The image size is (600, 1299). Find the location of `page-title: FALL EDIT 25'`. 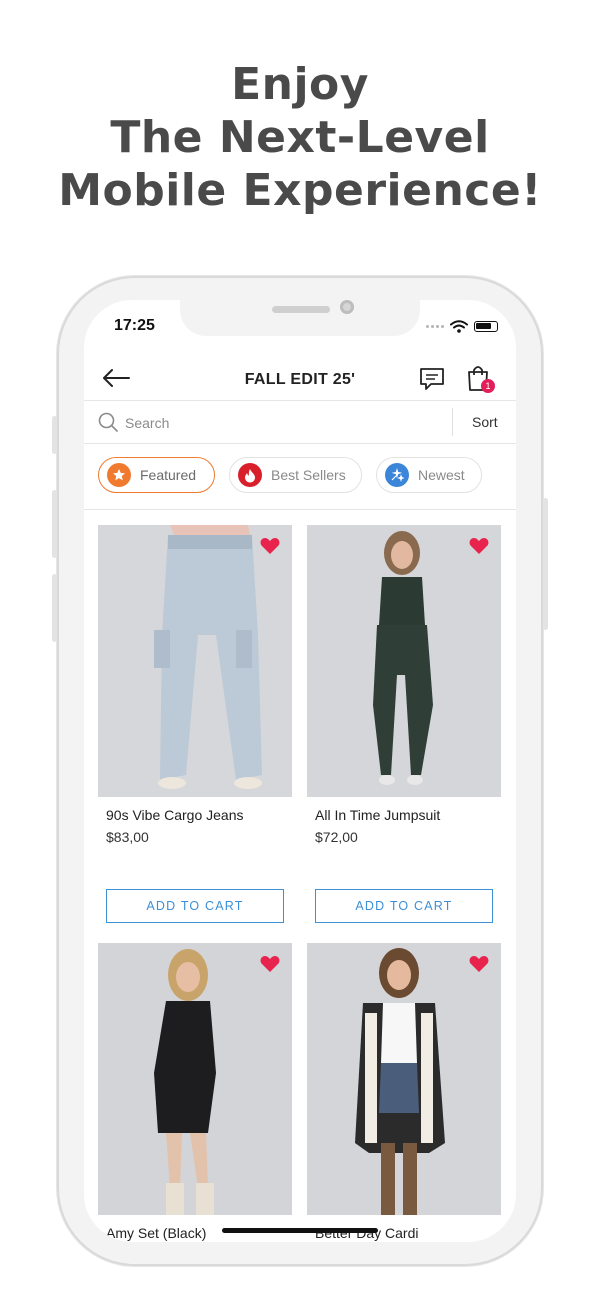

page-title: FALL EDIT 25' is located at coordinates (300, 379).